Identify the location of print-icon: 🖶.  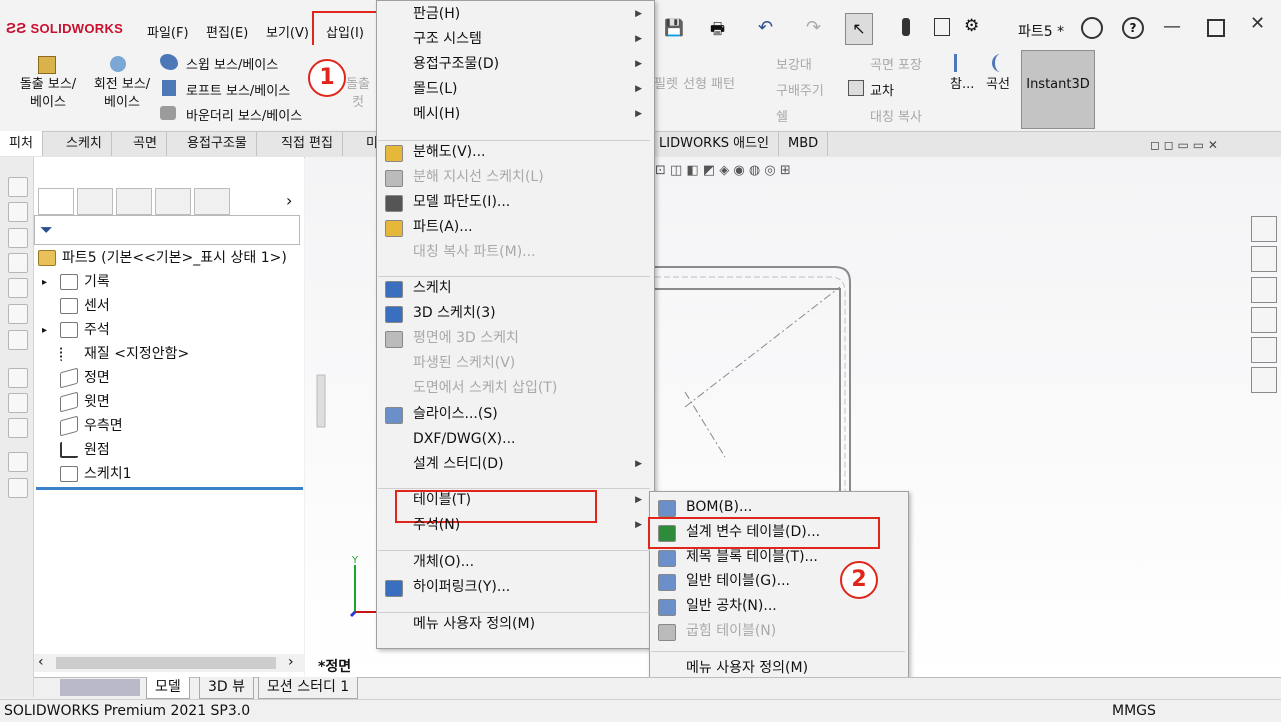
(717, 31).